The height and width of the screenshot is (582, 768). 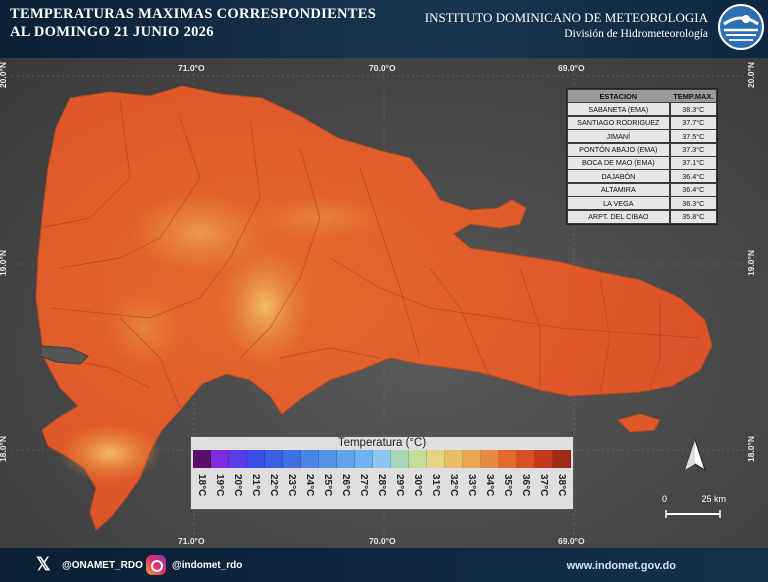 I want to click on website-link: www.indomet.gov.do, so click(x=621, y=566).